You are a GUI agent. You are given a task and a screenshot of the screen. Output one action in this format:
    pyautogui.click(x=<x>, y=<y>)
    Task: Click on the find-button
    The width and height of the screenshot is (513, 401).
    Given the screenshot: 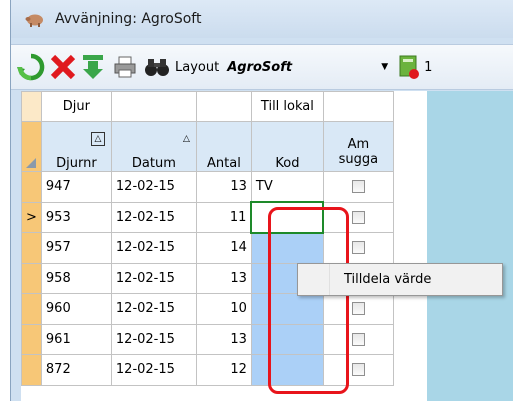 What is the action you would take?
    pyautogui.click(x=157, y=67)
    